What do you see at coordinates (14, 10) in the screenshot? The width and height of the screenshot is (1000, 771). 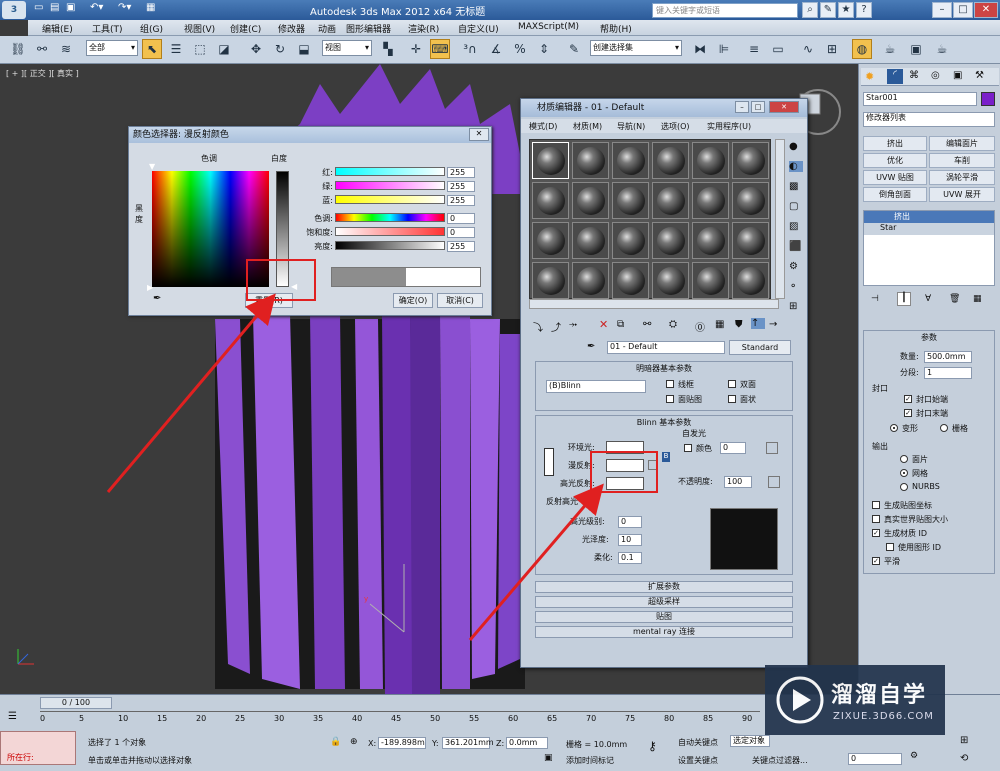 I see `app-logo-icon: 3` at bounding box center [14, 10].